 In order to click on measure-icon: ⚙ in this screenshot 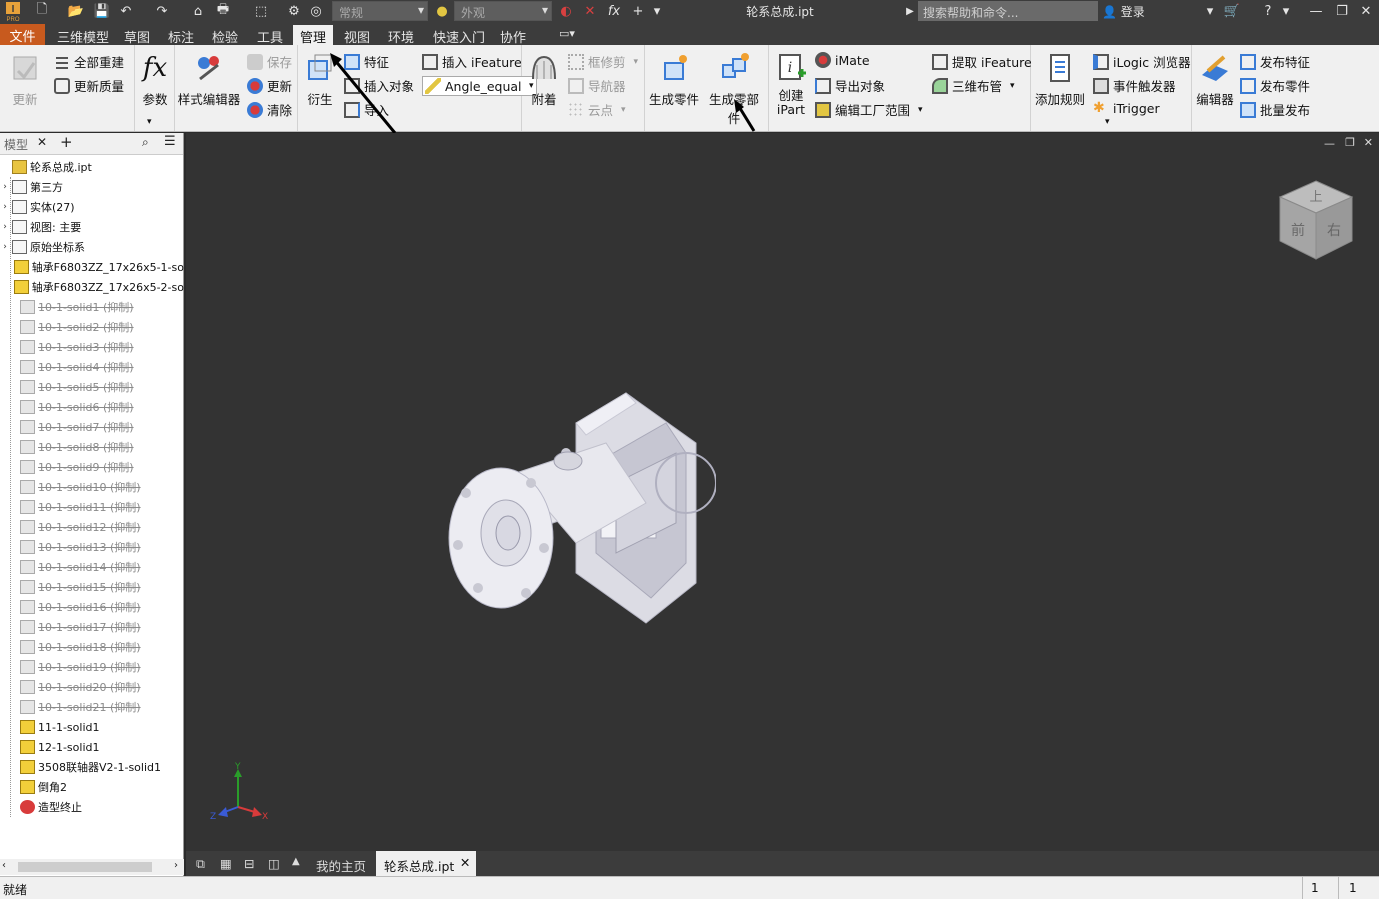, I will do `click(294, 11)`.